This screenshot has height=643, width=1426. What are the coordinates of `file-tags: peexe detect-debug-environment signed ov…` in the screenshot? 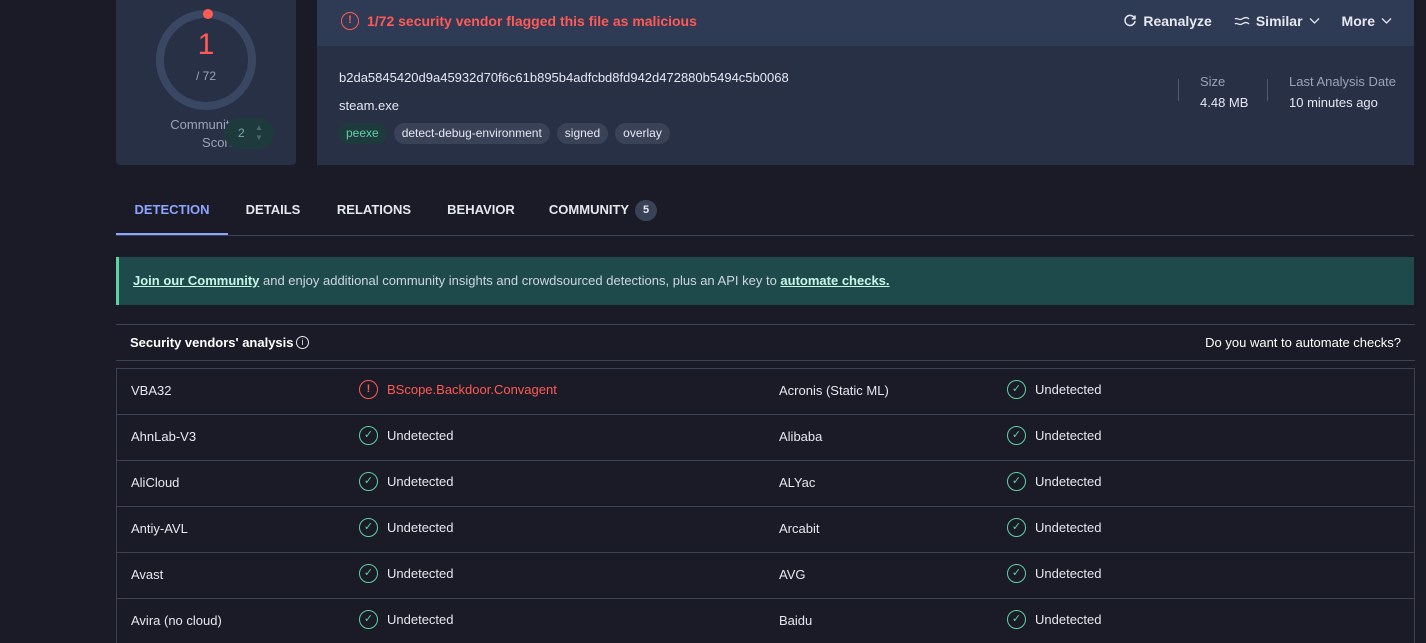 It's located at (504, 133).